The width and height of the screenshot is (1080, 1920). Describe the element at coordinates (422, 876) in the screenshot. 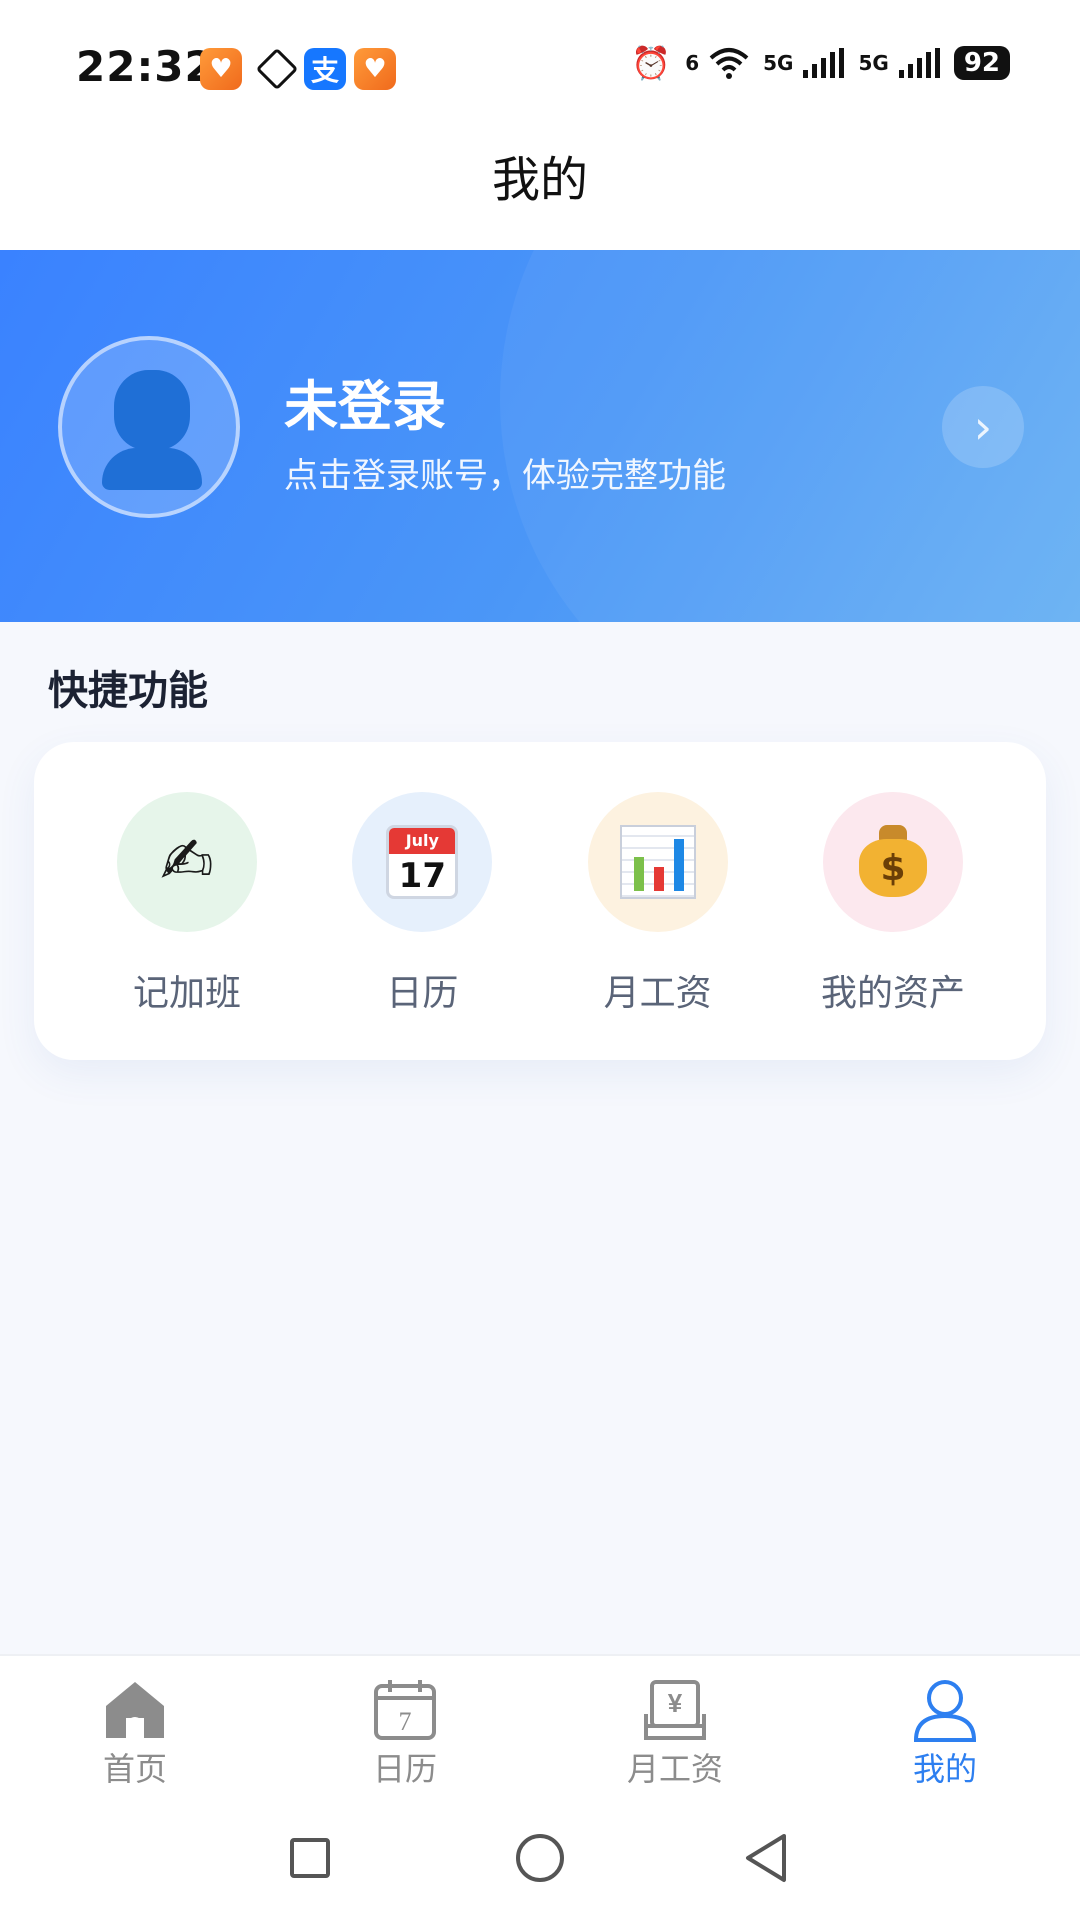

I see `calendar-day: 17` at that location.